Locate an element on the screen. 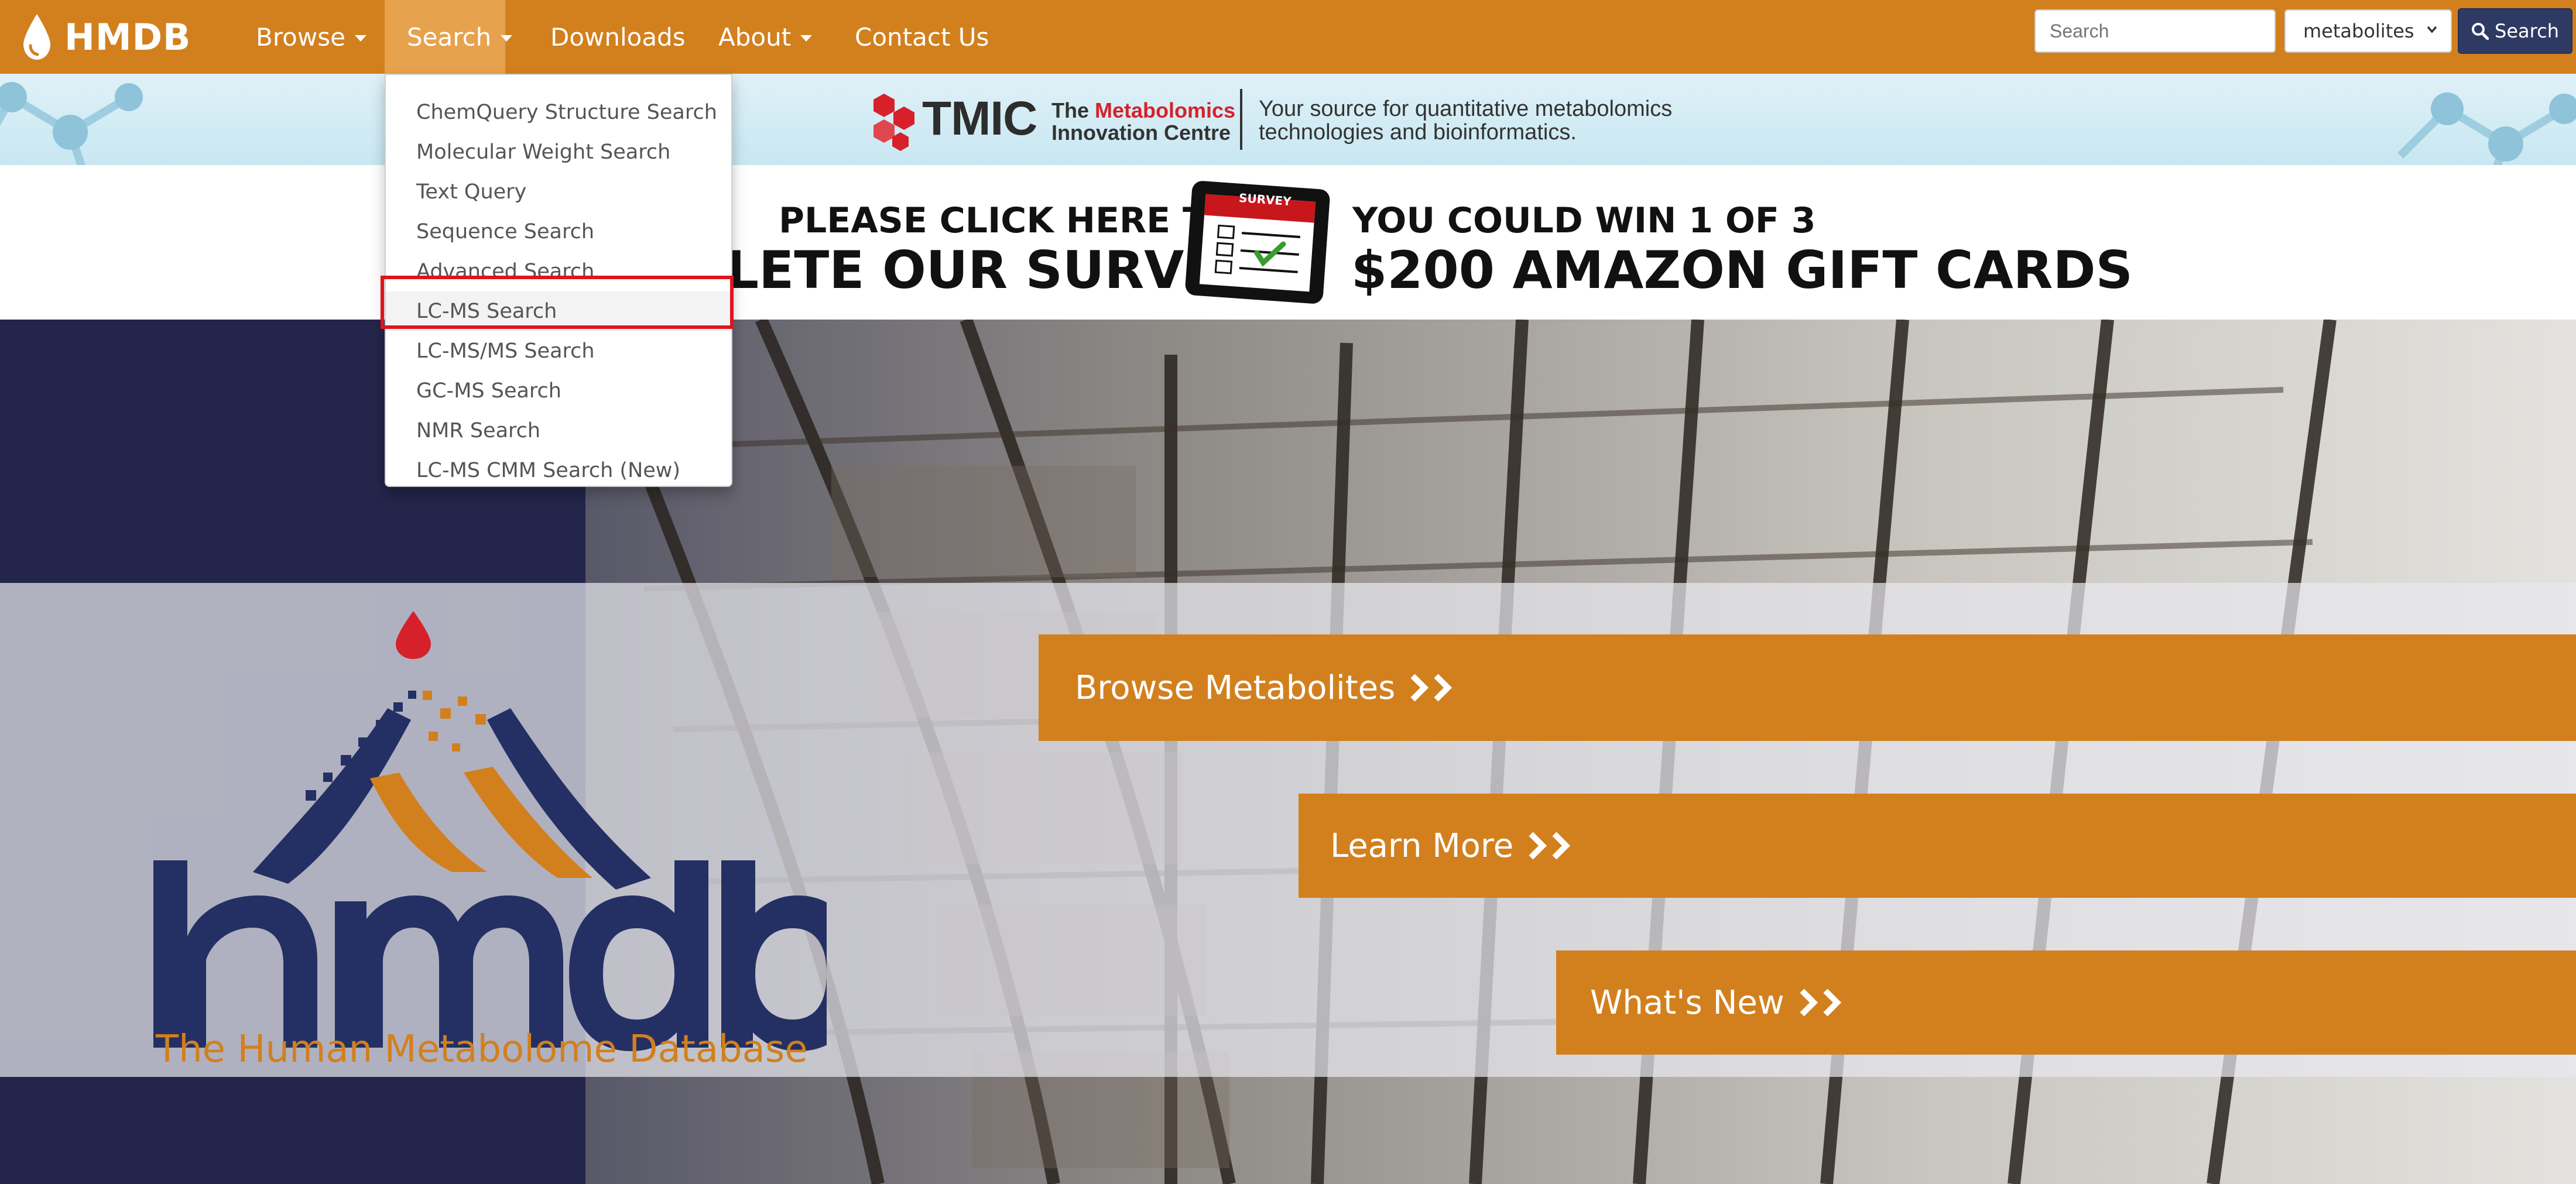 This screenshot has width=2576, height=1184. tmic-tagline-line2: technologies and bioinformatics. is located at coordinates (1418, 132).